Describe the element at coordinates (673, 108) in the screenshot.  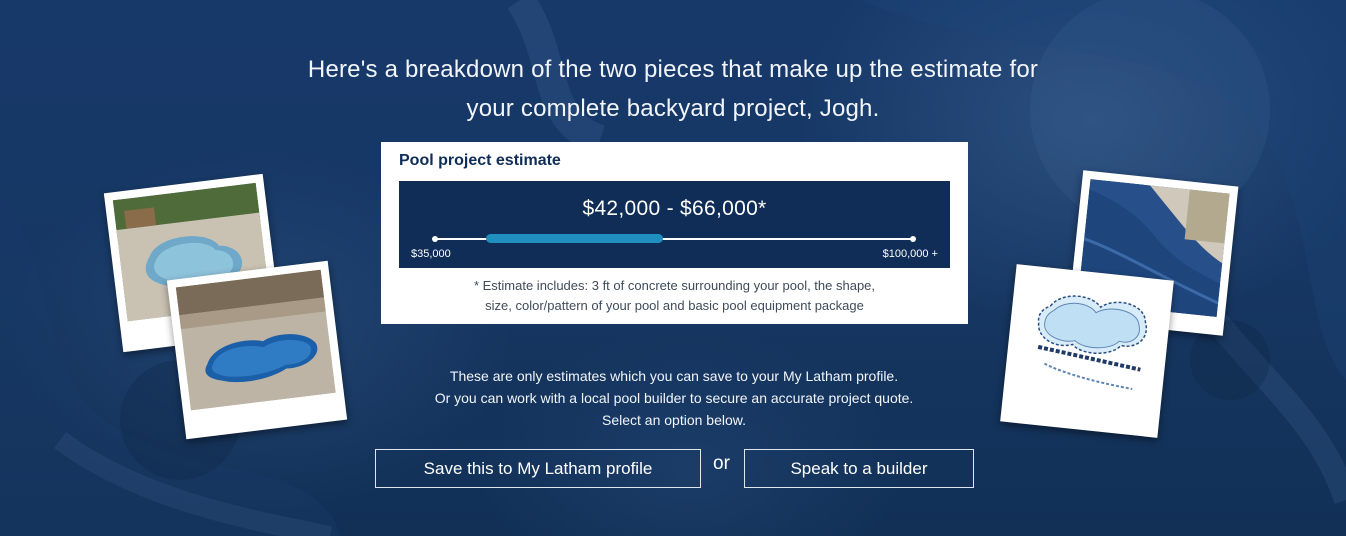
I see `headline-line-2: your complete backyard project, Jogh.` at that location.